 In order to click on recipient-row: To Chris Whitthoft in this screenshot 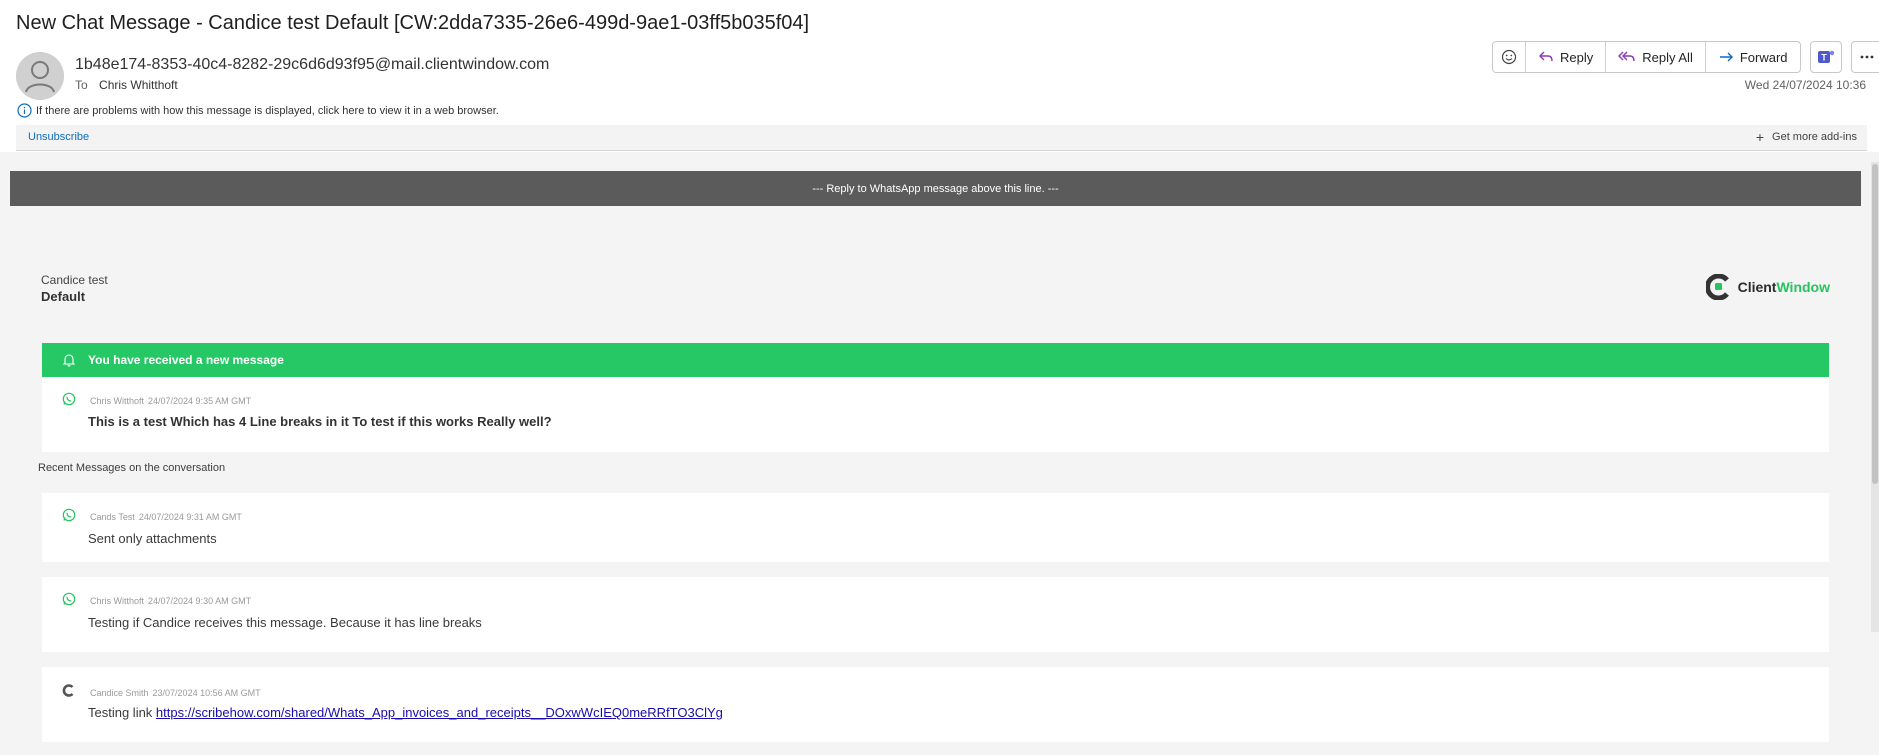, I will do `click(126, 85)`.